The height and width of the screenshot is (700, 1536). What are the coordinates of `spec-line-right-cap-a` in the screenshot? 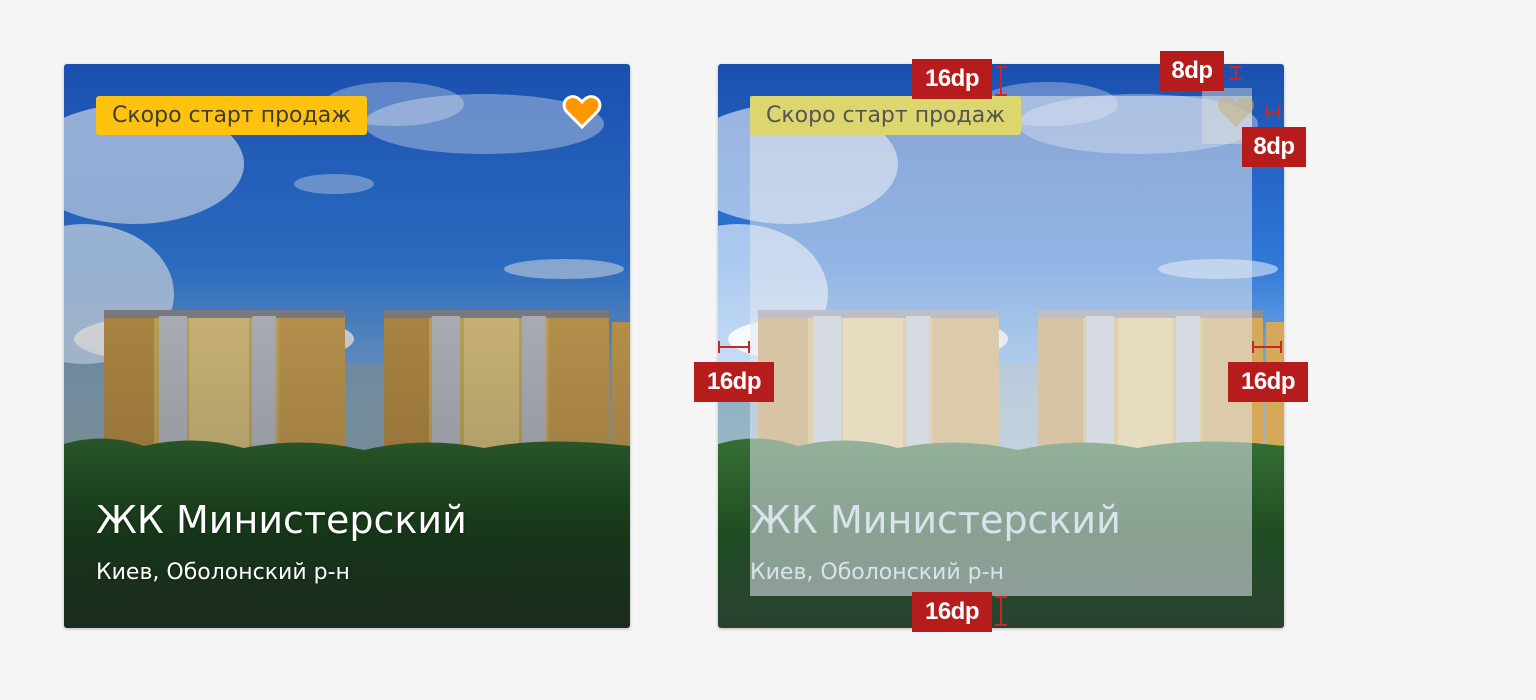 It's located at (1253, 347).